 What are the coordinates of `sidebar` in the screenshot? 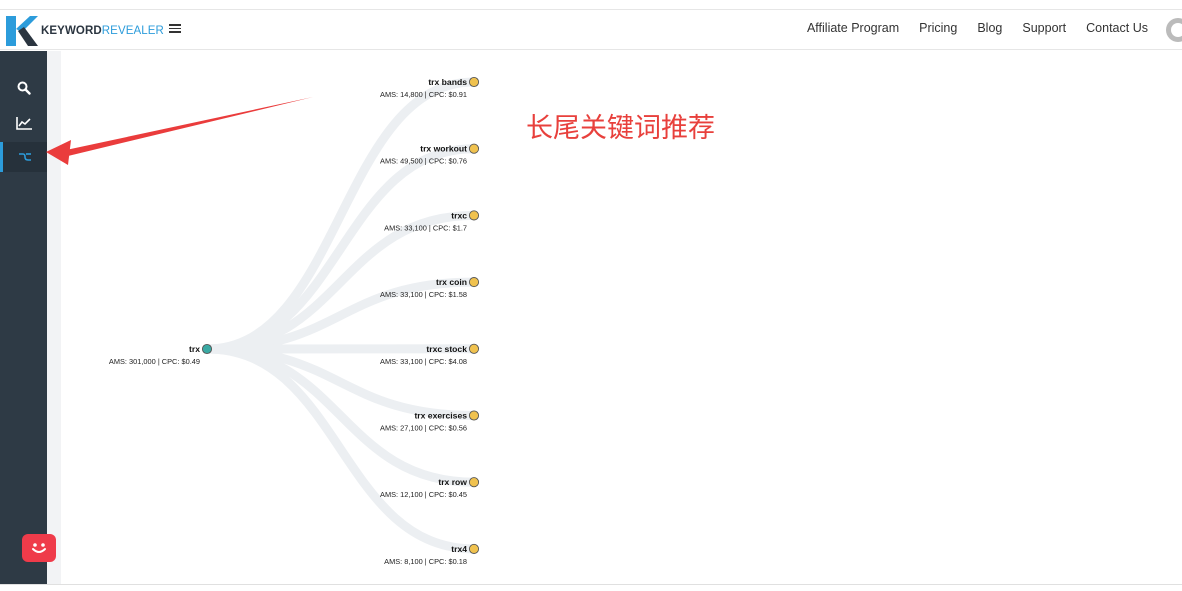 It's located at (23, 317).